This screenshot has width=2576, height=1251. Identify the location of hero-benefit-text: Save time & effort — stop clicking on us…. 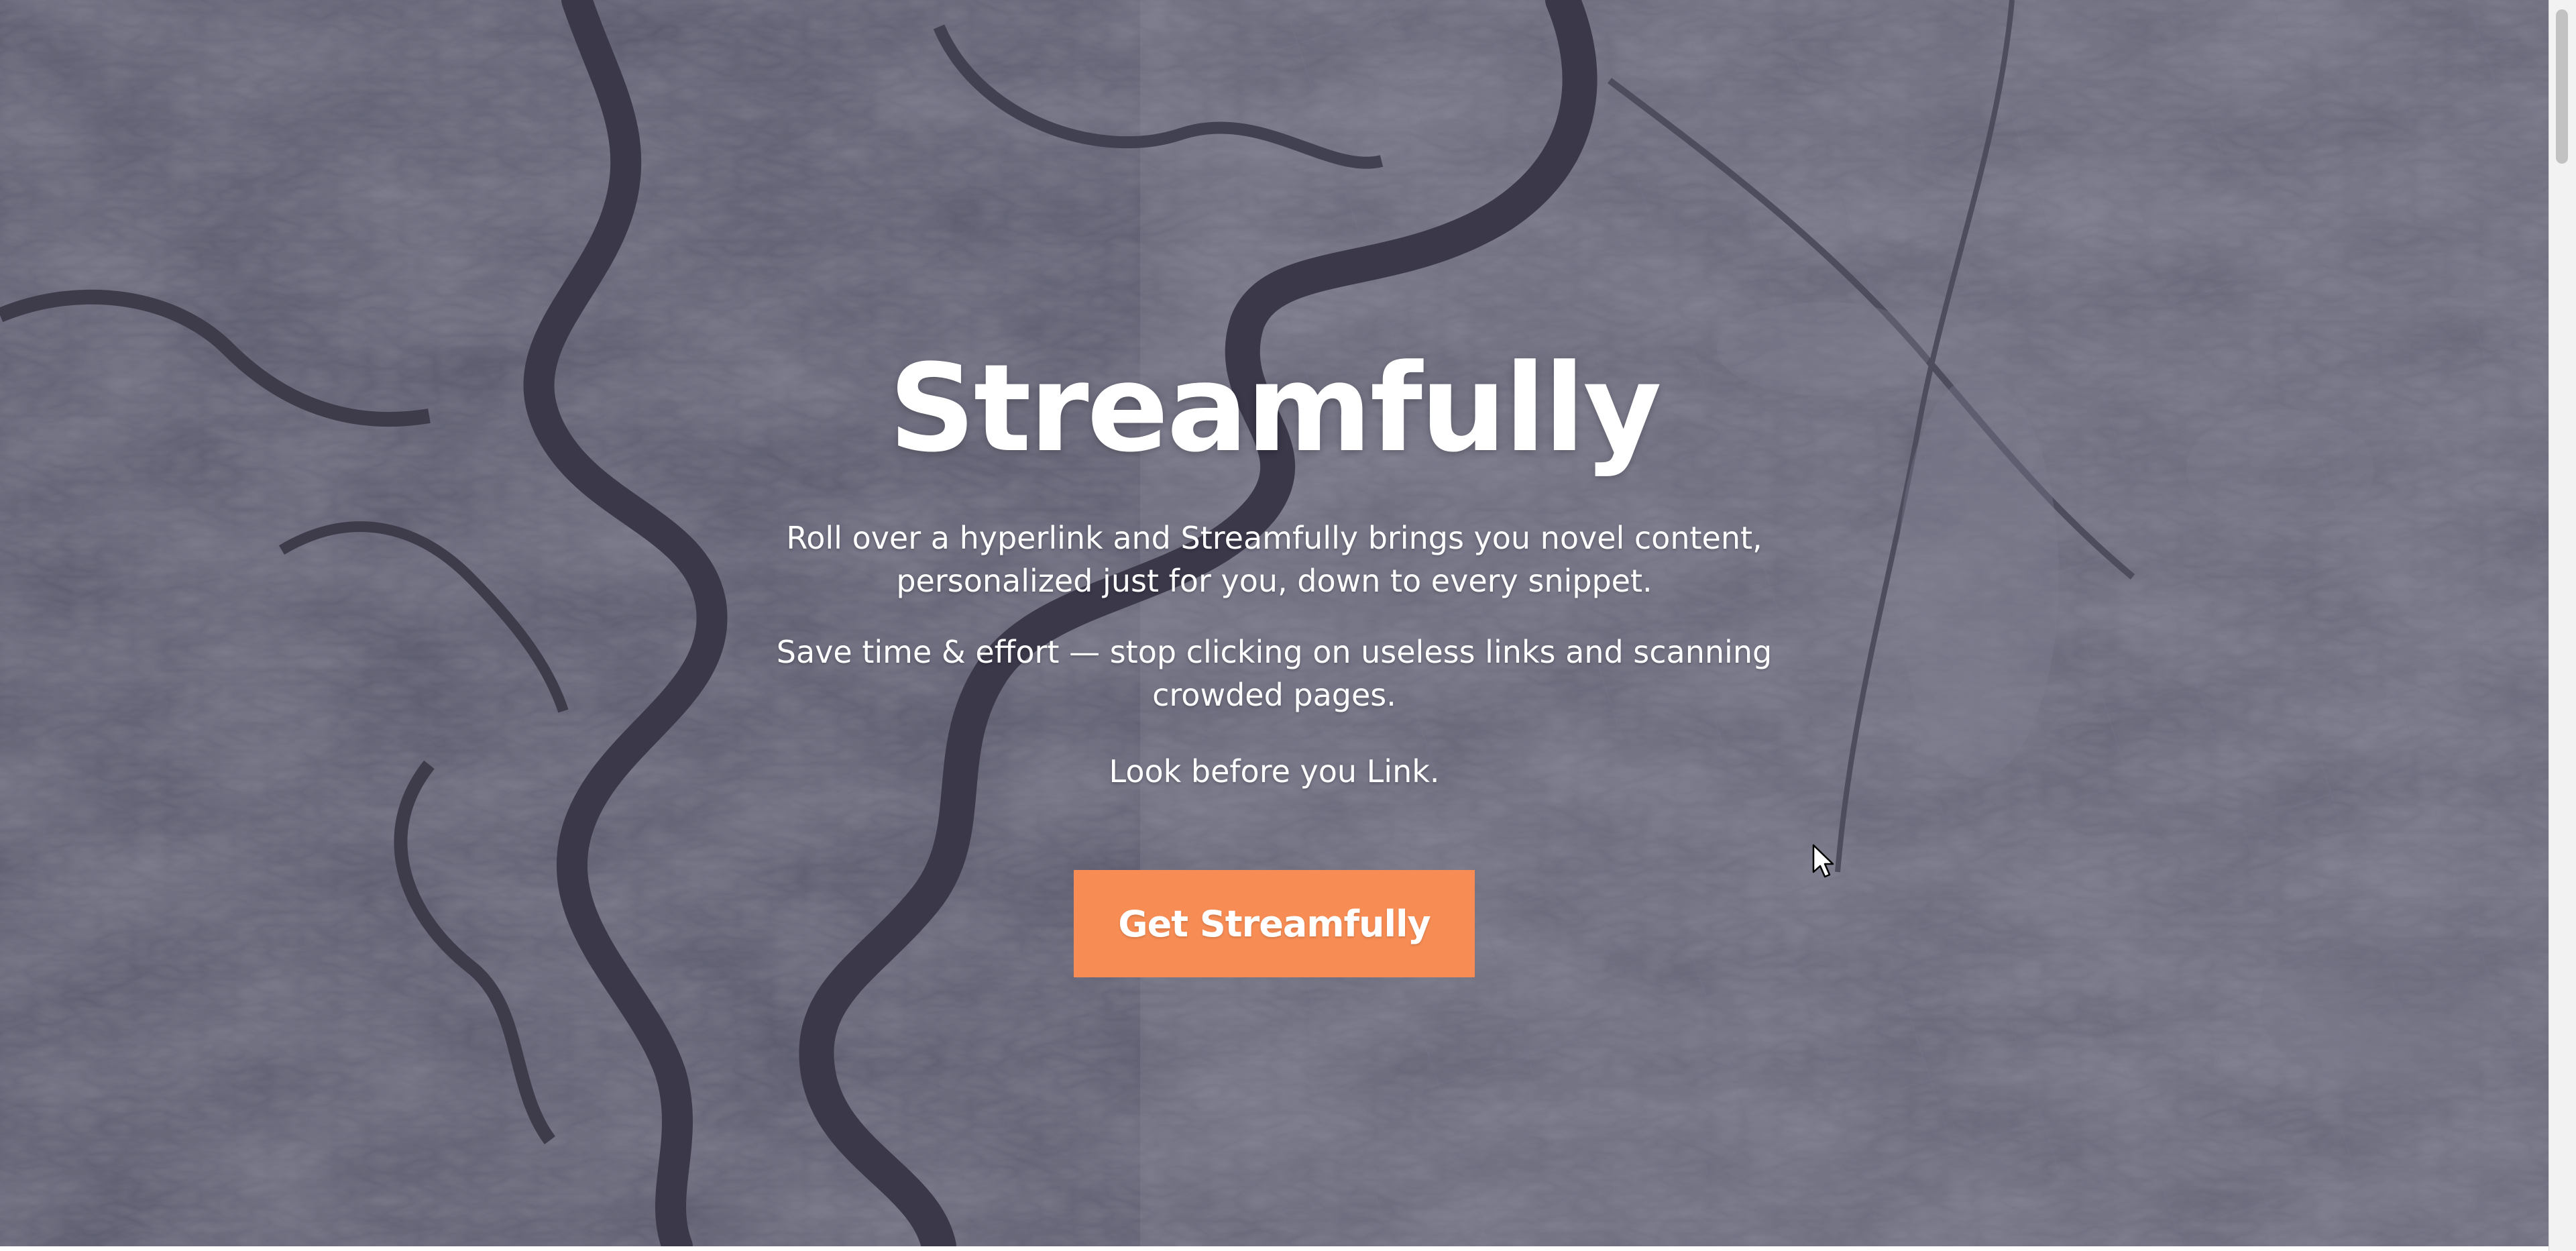
(1274, 673).